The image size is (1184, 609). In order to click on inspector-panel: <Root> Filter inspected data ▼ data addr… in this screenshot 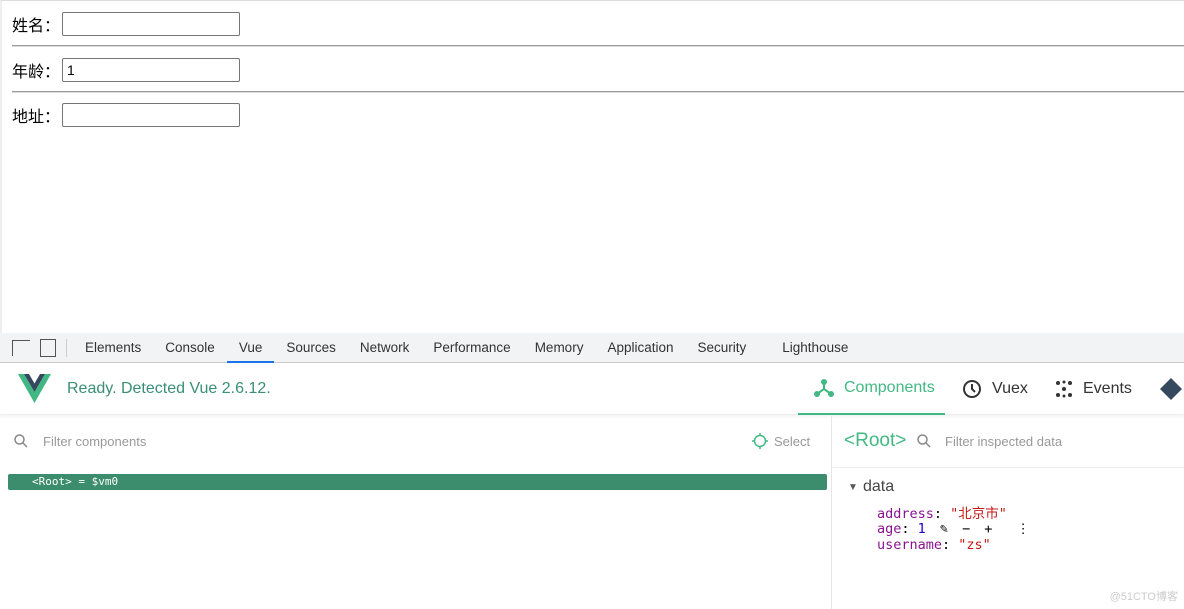, I will do `click(1008, 512)`.